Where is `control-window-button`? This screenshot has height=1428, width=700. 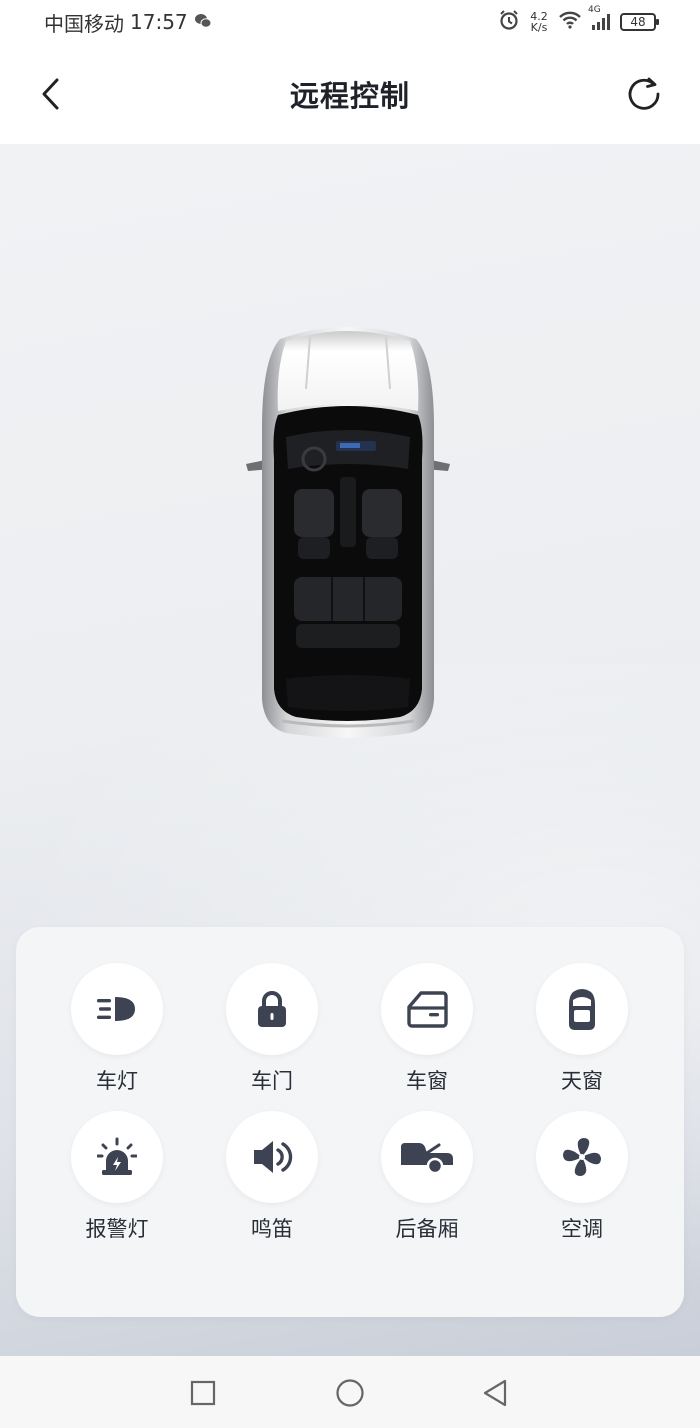 control-window-button is located at coordinates (427, 1009).